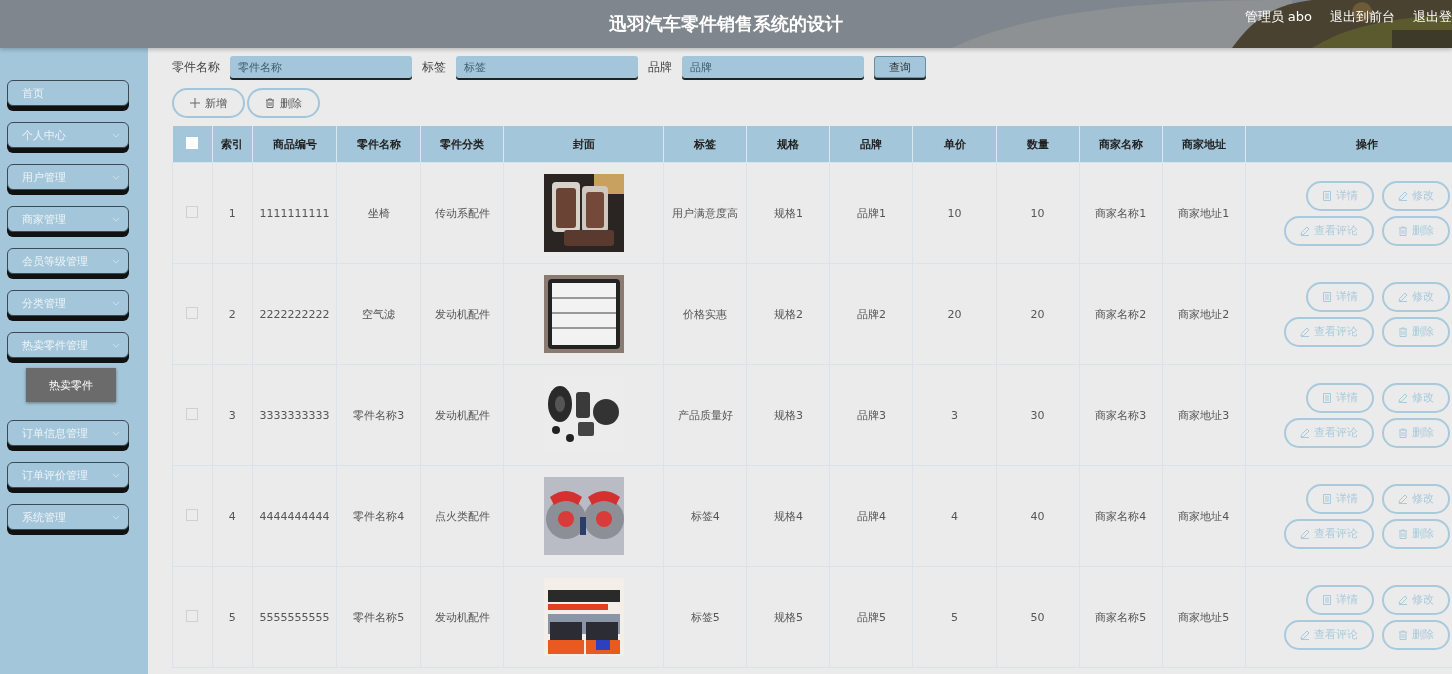 The width and height of the screenshot is (1452, 674). Describe the element at coordinates (462, 314) in the screenshot. I see `table-cell: 发动机配件` at that location.